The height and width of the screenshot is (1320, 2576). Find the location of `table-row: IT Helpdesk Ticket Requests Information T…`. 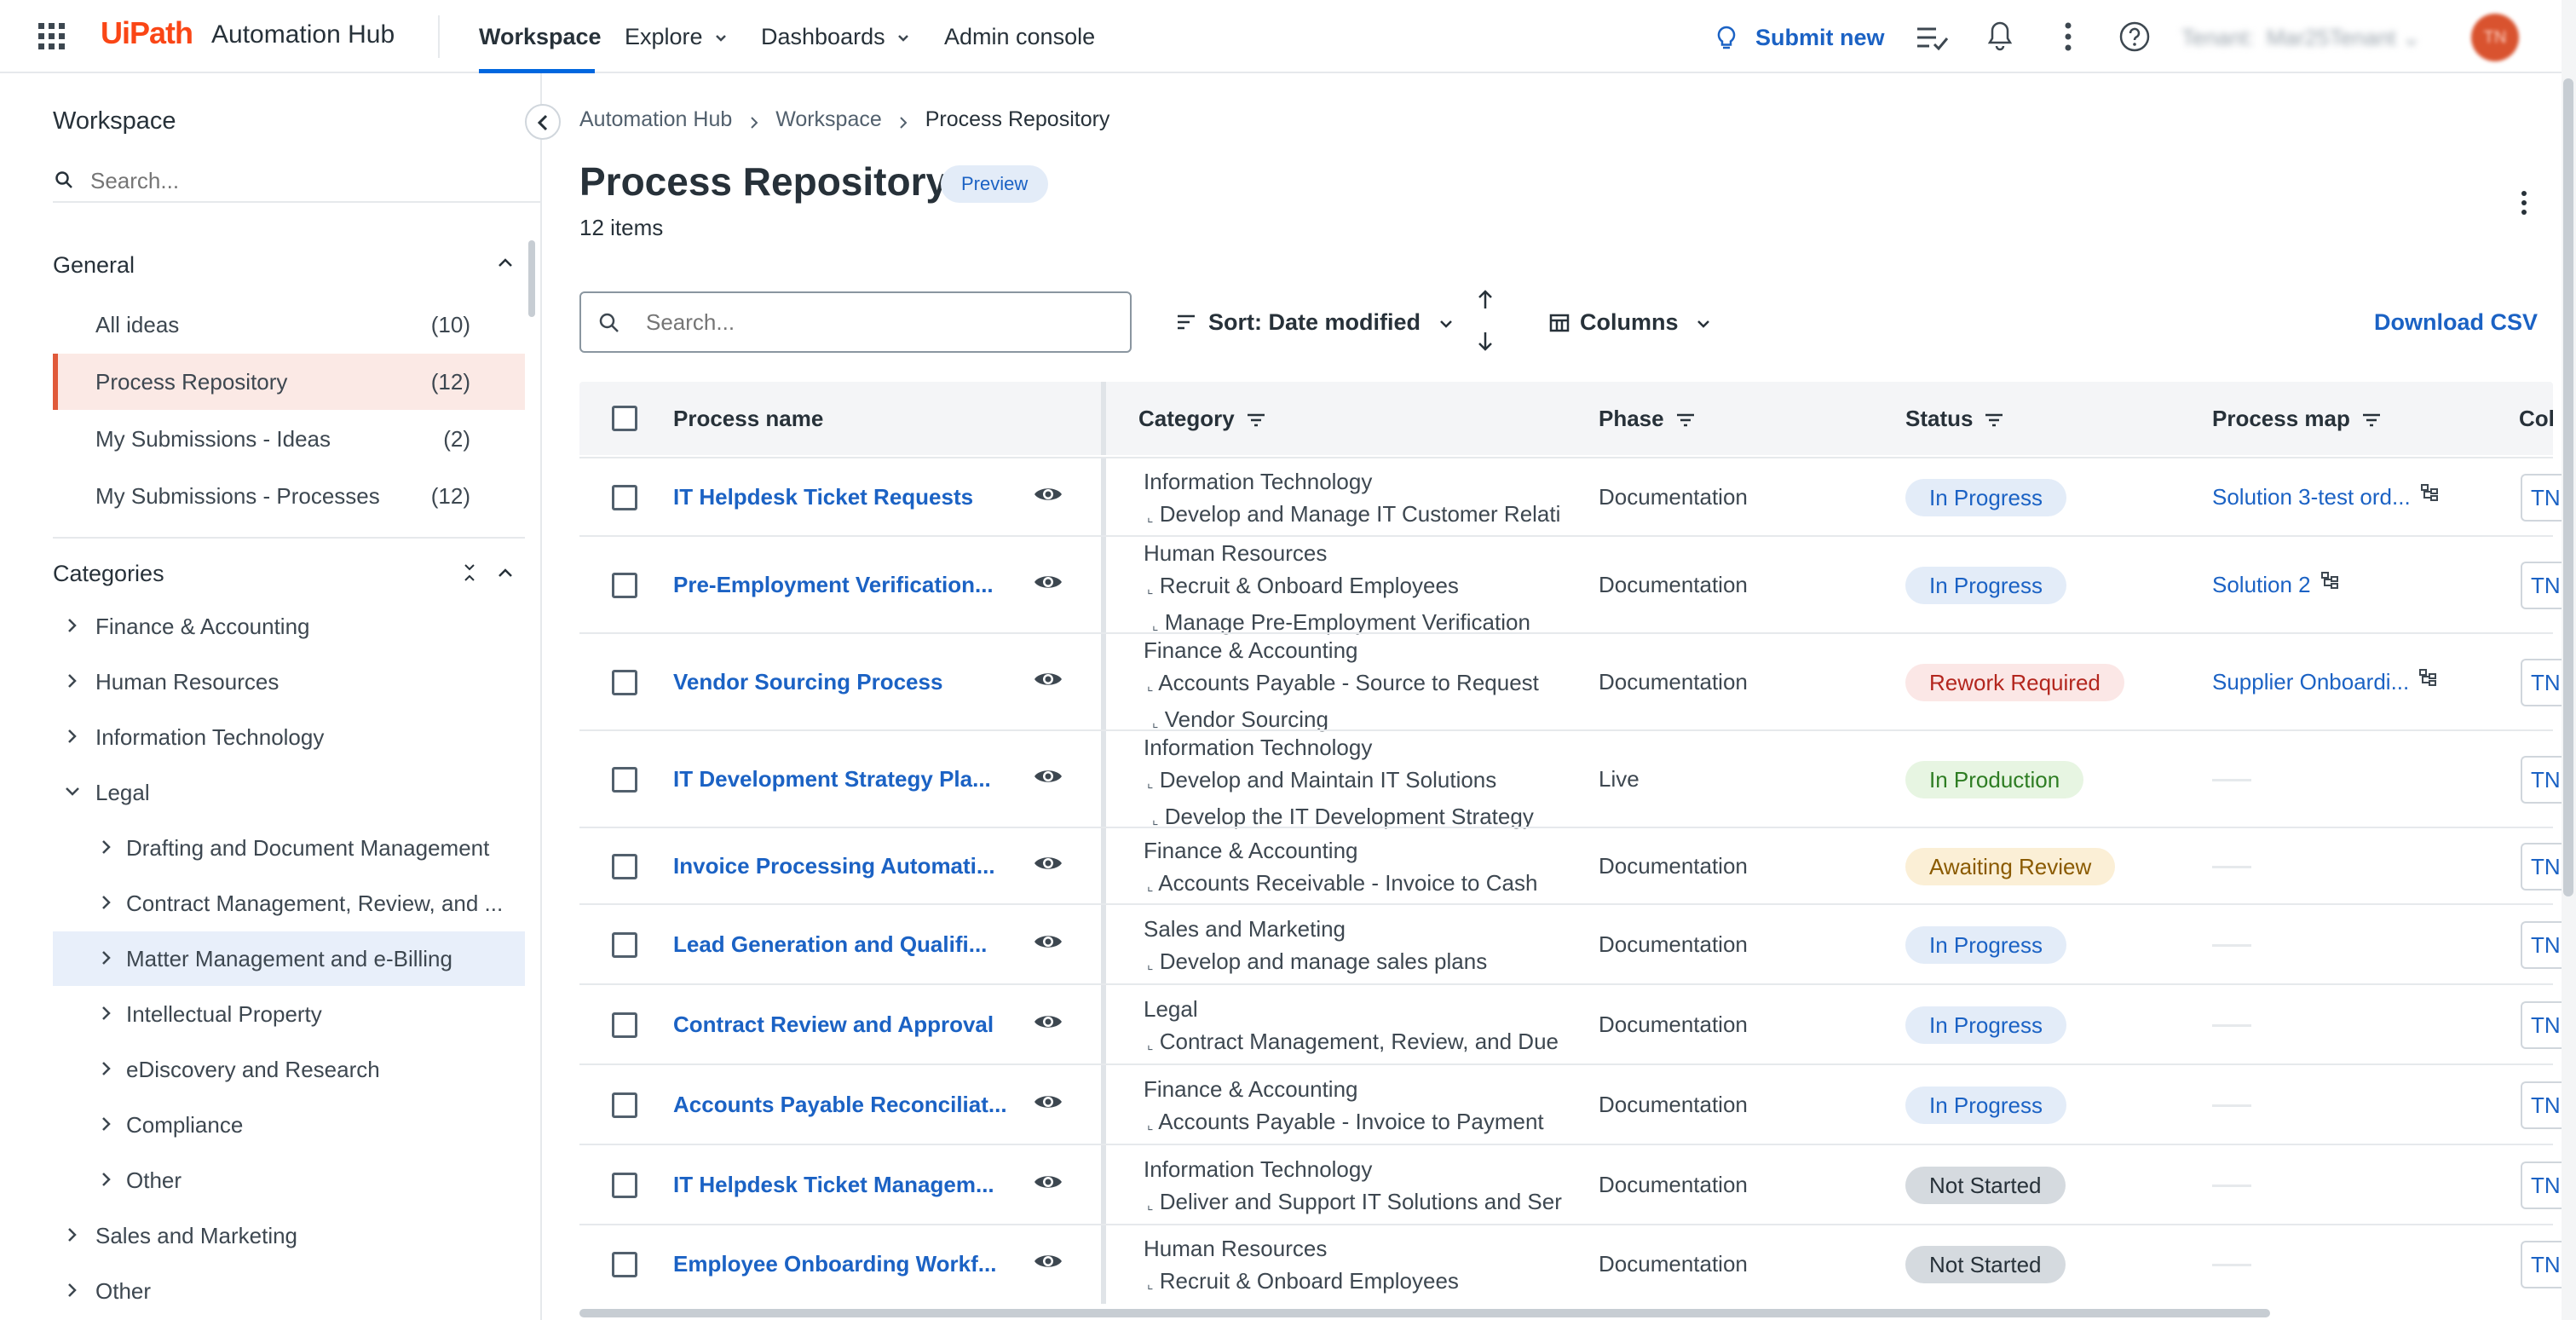

table-row: IT Helpdesk Ticket Requests Information T… is located at coordinates (1575, 497).